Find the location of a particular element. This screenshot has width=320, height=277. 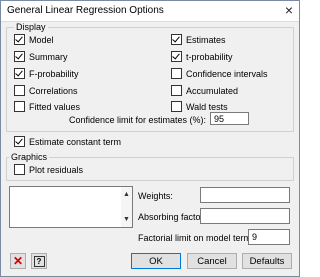

estimate-constant-checkbox: Estimate constant term is located at coordinates (67, 141).